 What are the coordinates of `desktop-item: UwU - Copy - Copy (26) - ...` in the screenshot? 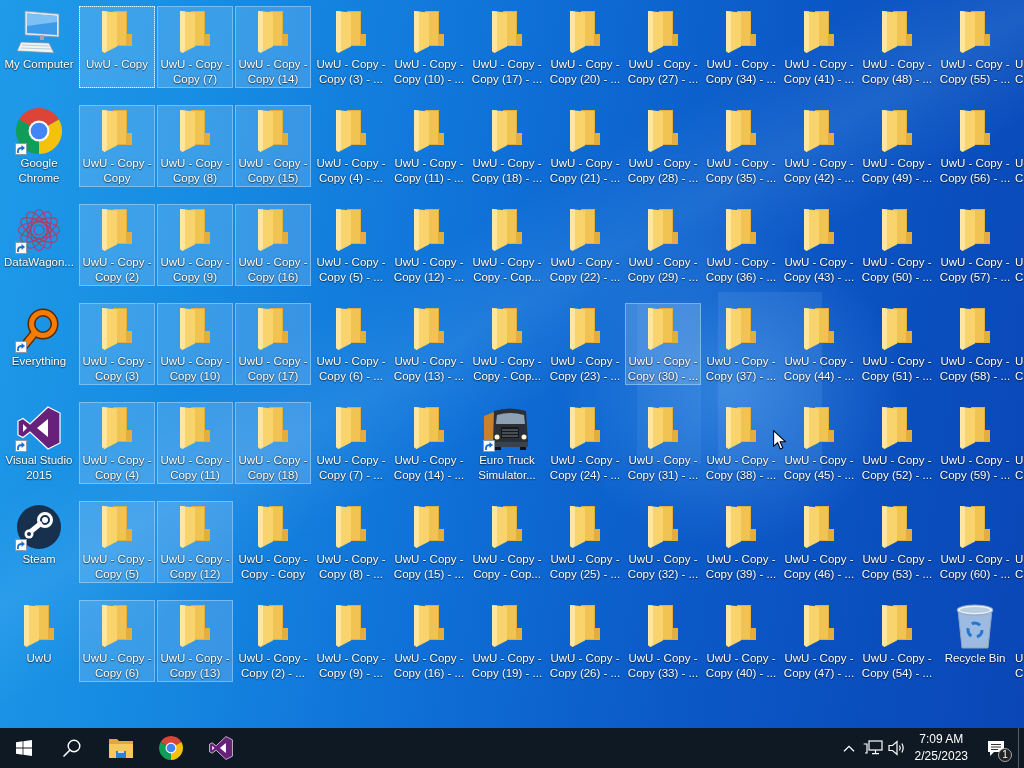 It's located at (585, 641).